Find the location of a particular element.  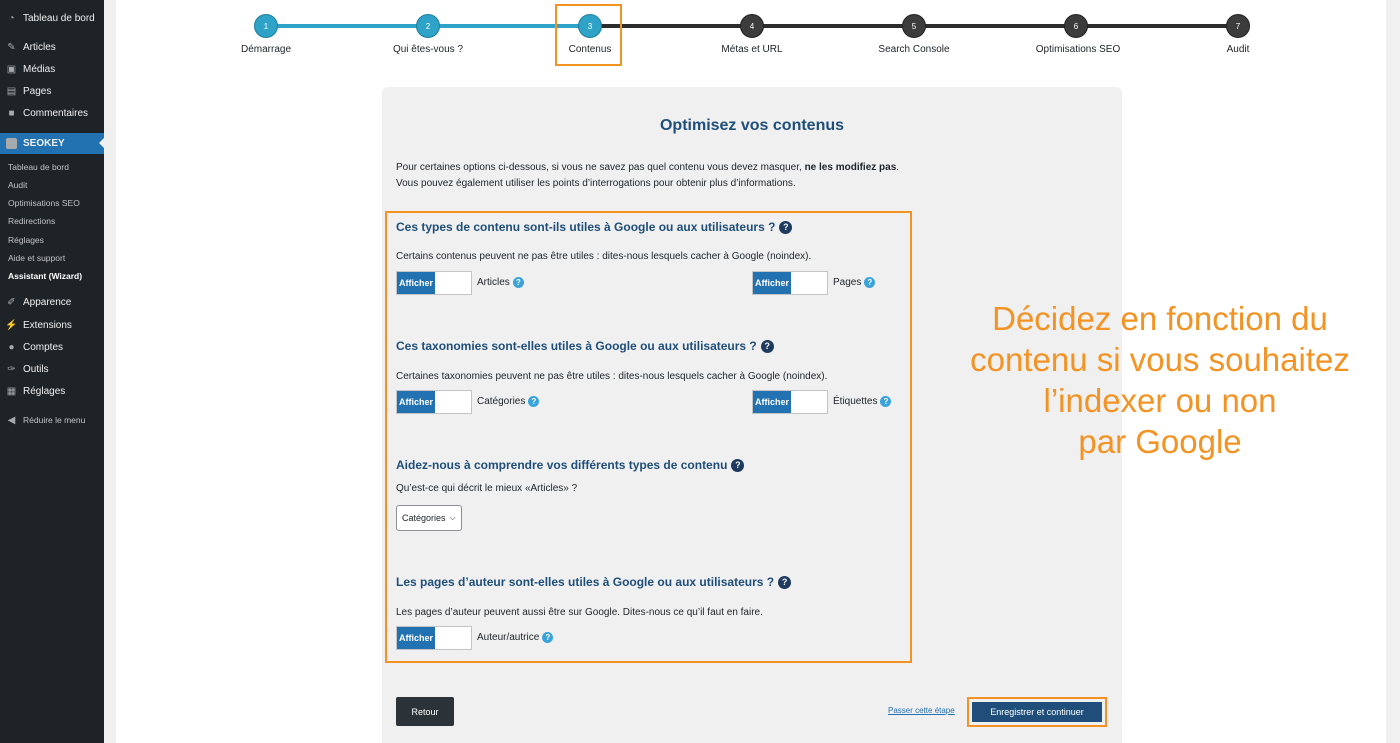

step-5-circle: 5 is located at coordinates (914, 26).